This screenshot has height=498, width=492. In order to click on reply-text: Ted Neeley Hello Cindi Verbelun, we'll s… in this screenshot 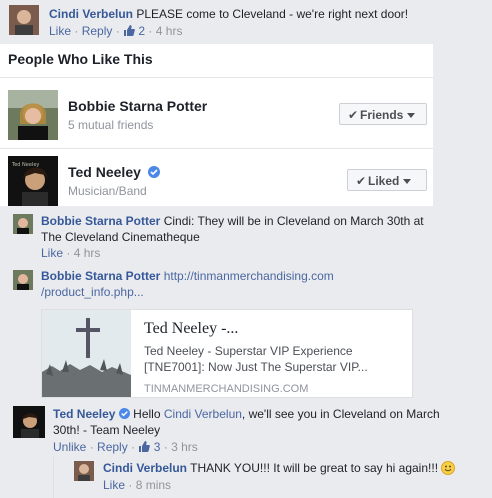, I will do `click(246, 422)`.